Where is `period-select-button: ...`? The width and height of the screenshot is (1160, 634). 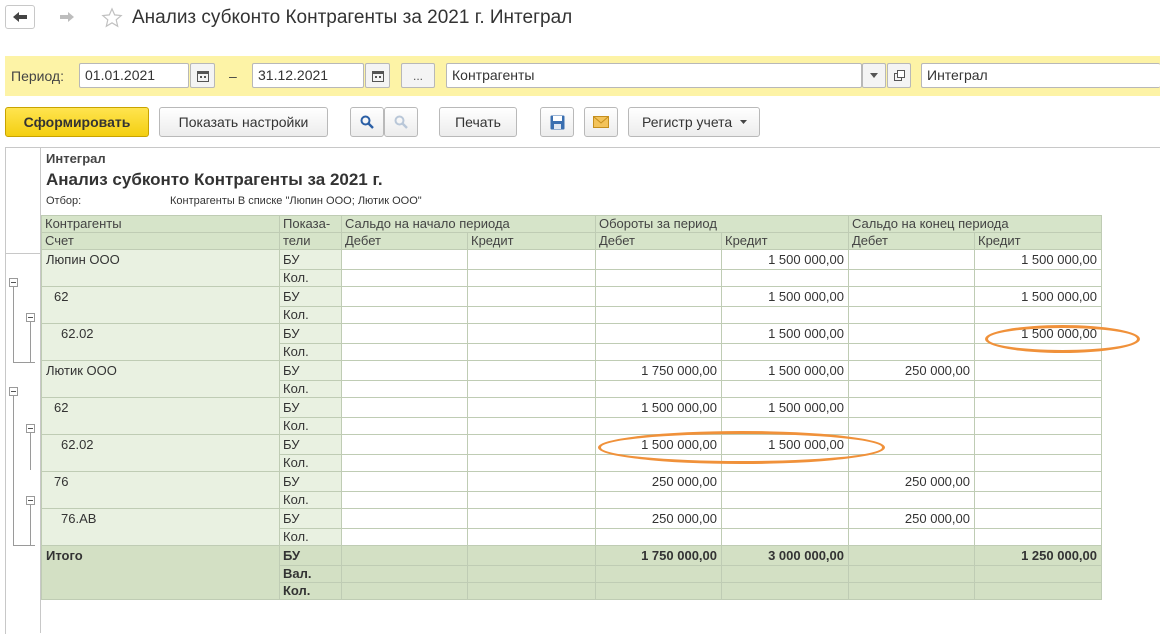
period-select-button: ... is located at coordinates (418, 75).